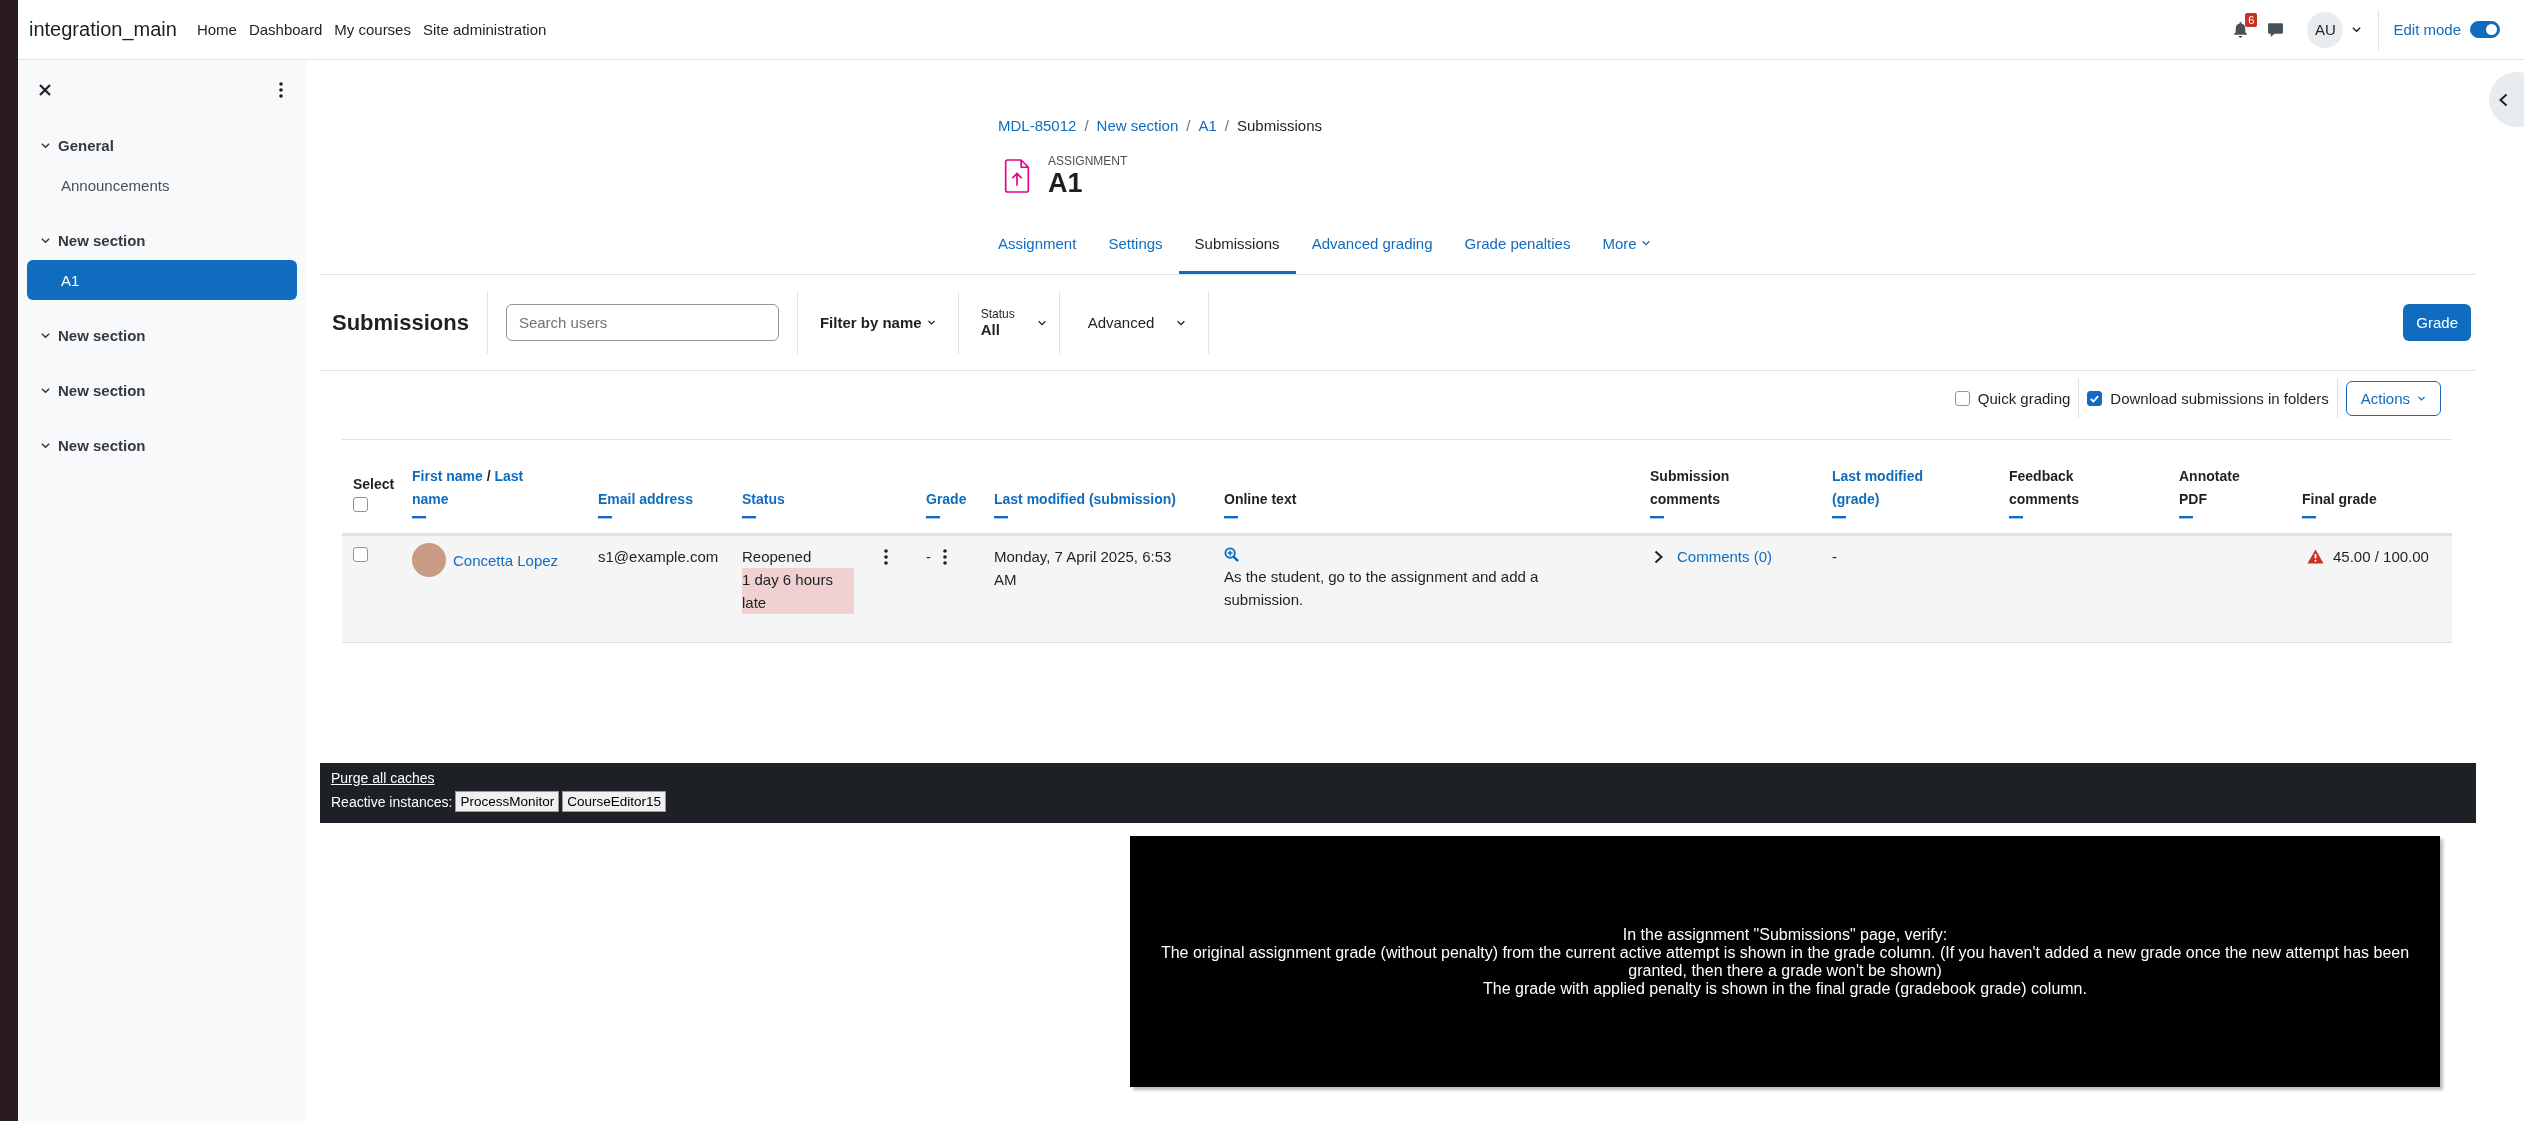 The image size is (2524, 1121). I want to click on tab: Submissions, so click(1237, 249).